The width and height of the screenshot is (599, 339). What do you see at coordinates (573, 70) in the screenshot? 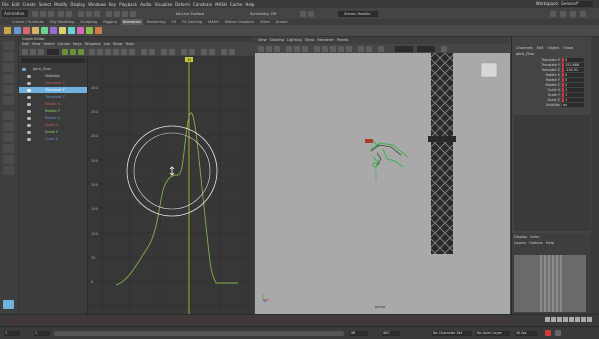
I see `attr-value-field: -134.51` at bounding box center [573, 70].